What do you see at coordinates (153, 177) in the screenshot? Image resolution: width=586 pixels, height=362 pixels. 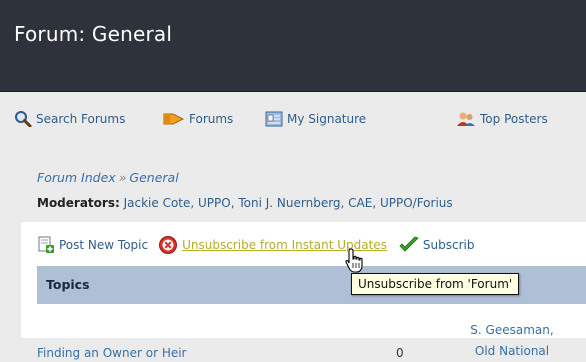 I see `breadcrumb-general: General` at bounding box center [153, 177].